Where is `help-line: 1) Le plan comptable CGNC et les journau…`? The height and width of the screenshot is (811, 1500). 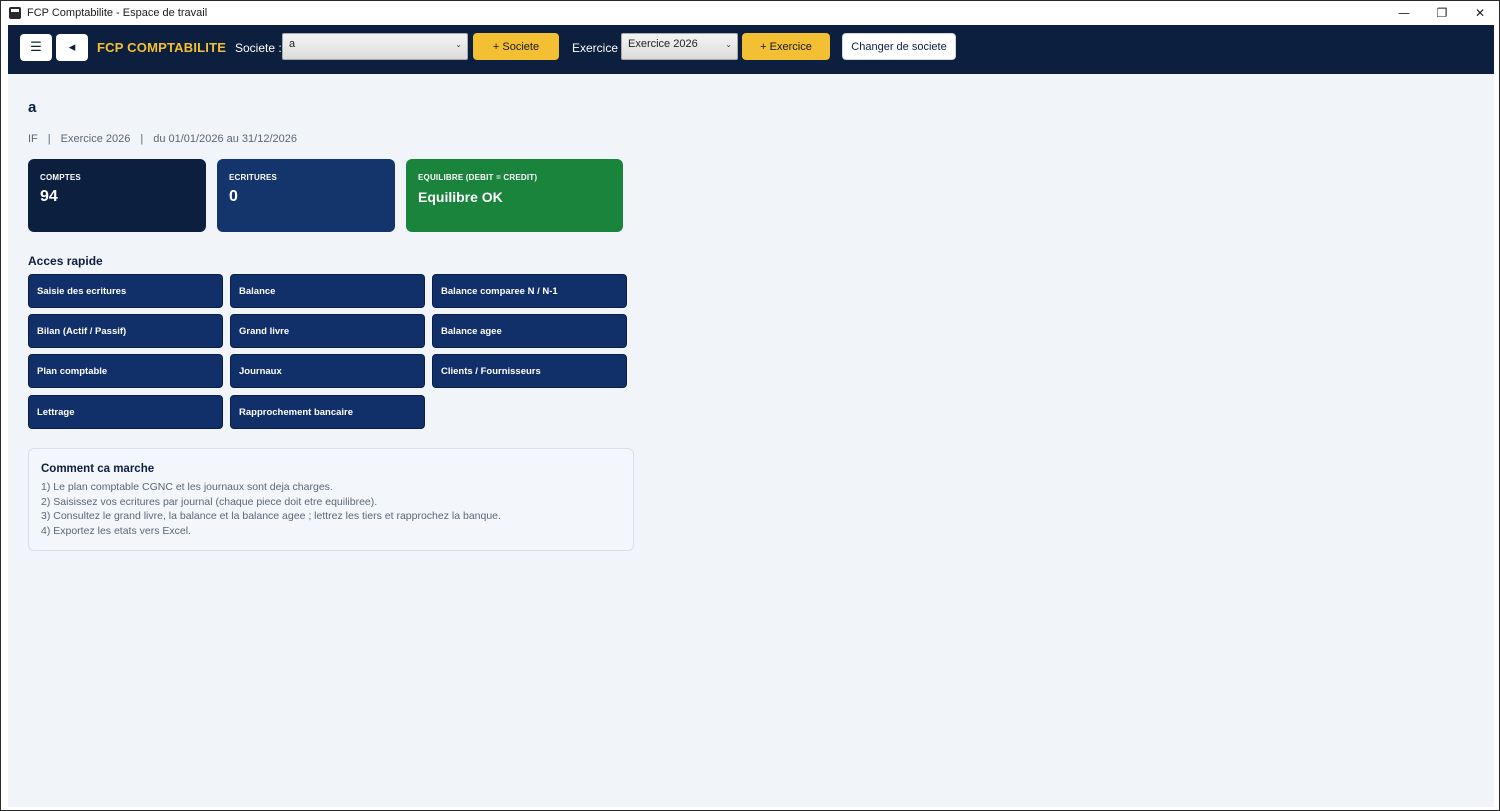 help-line: 1) Le plan comptable CGNC et les journau… is located at coordinates (187, 487).